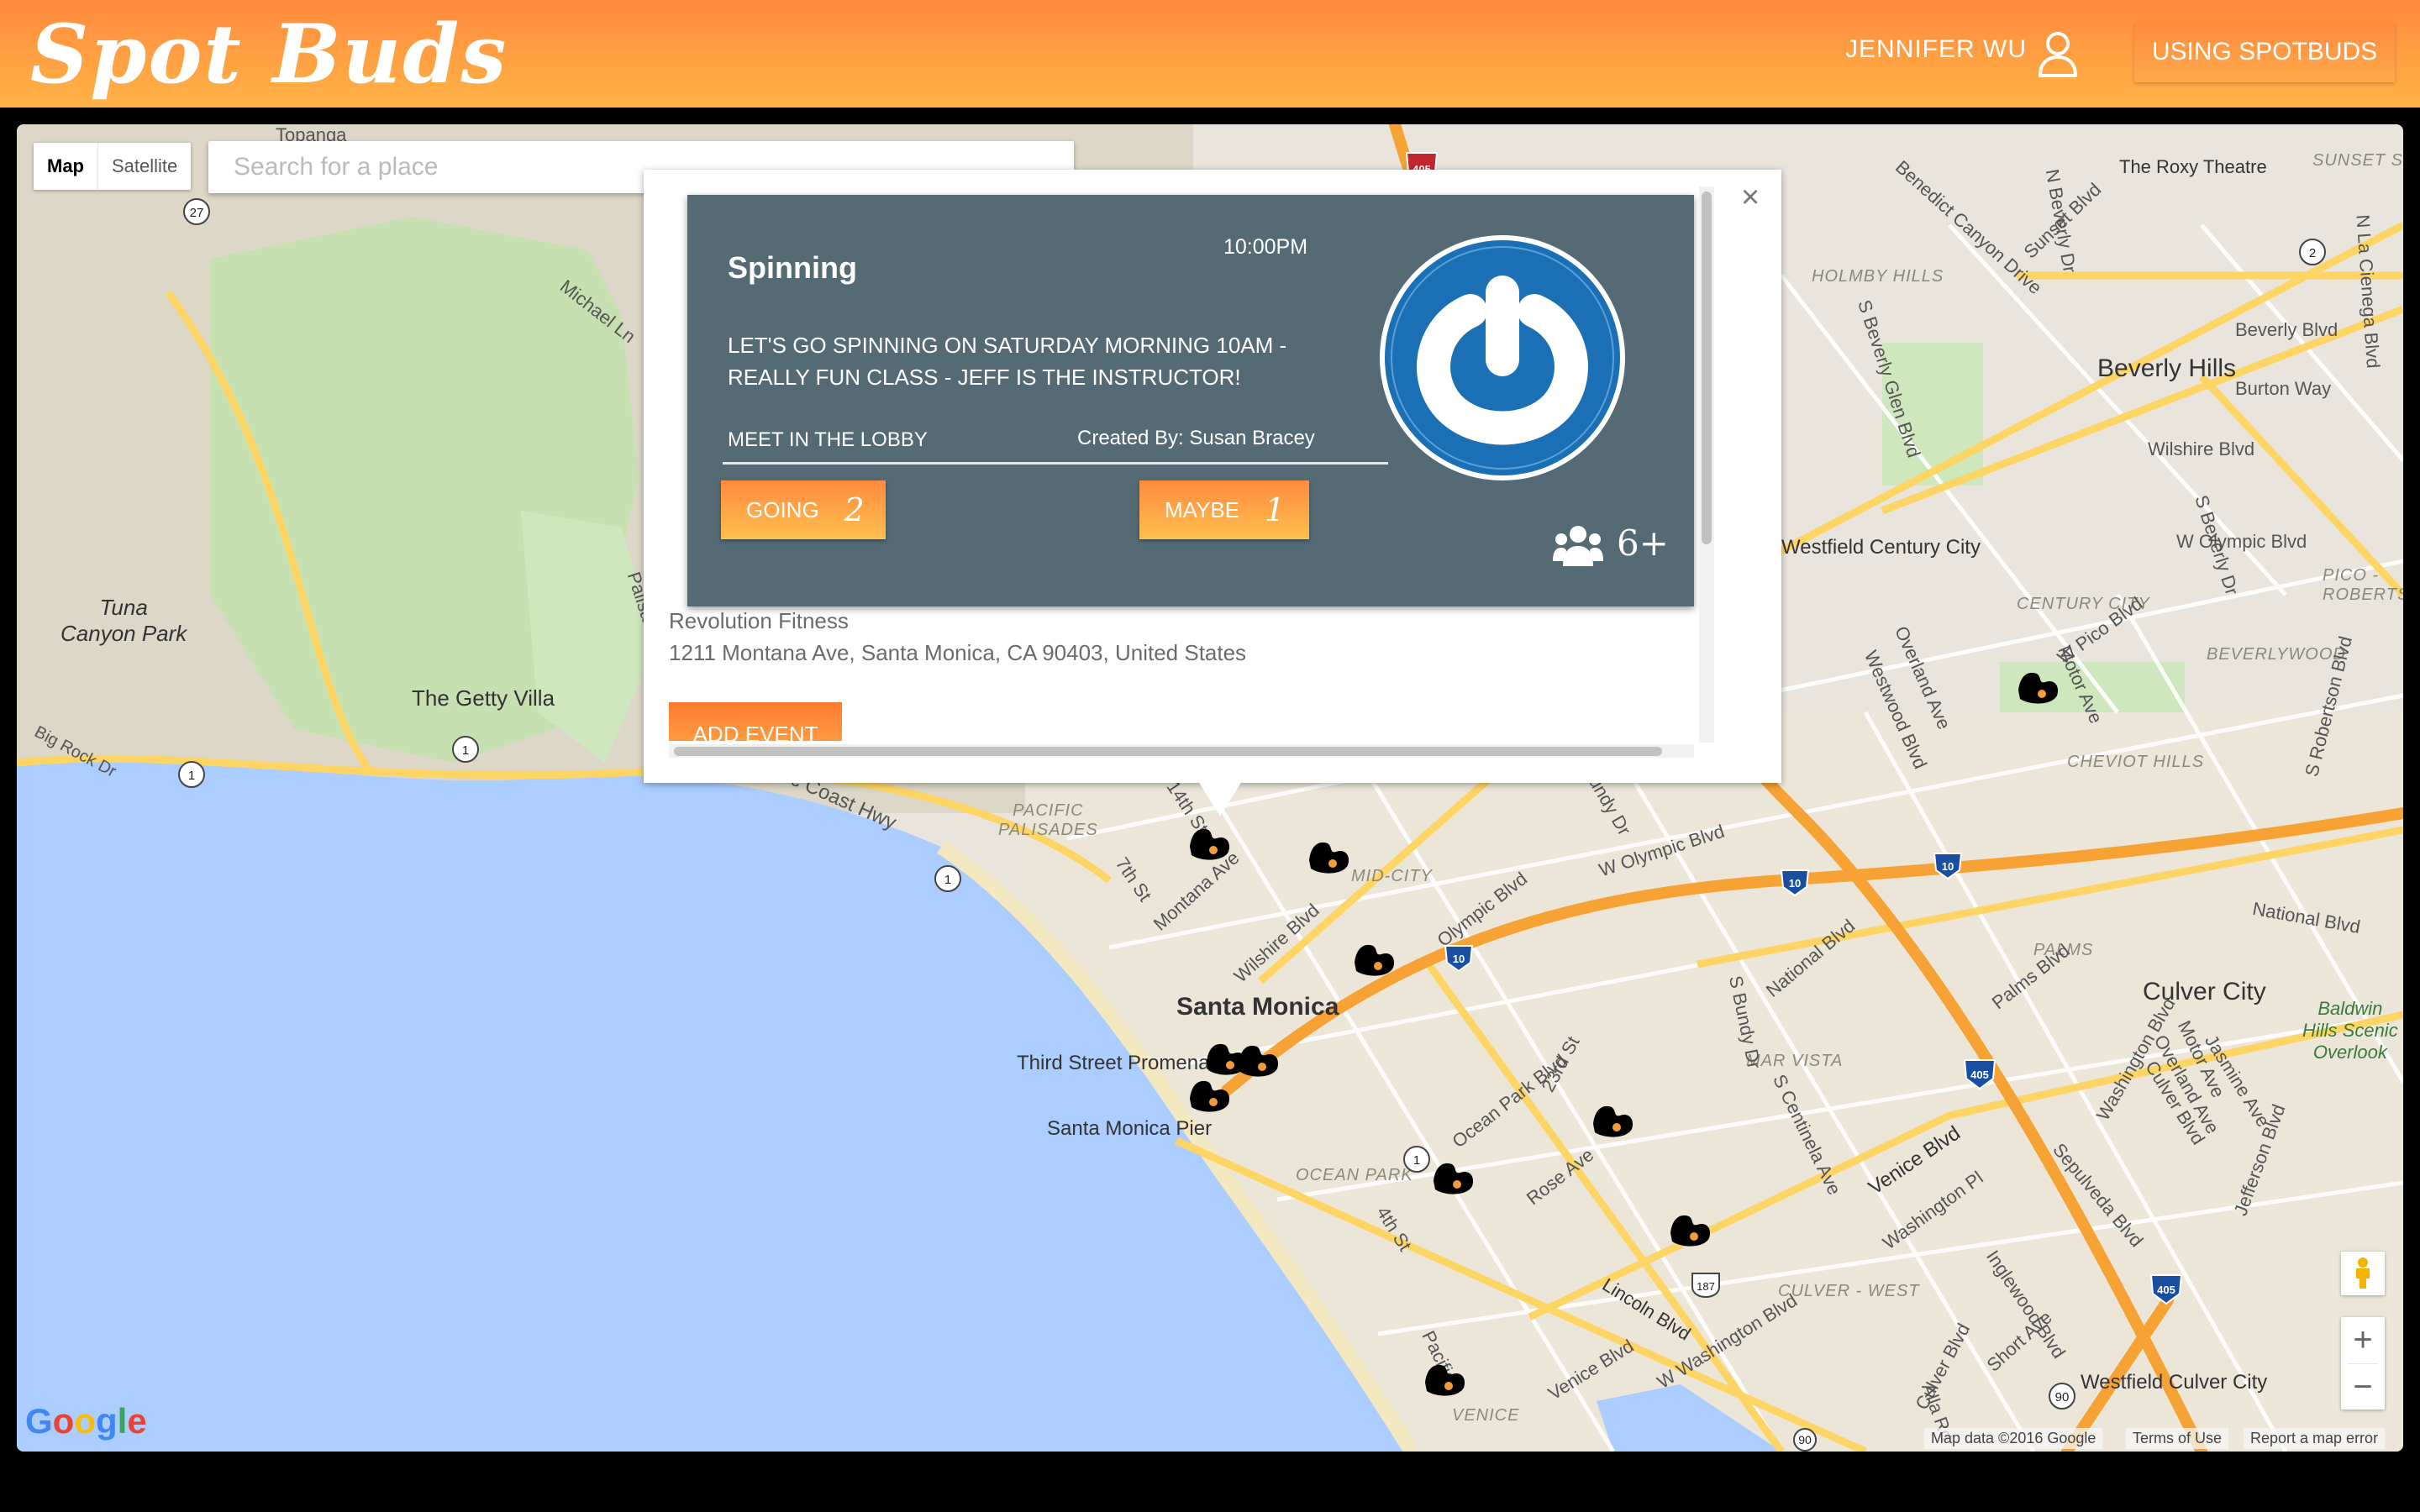 The width and height of the screenshot is (2420, 1512). I want to click on event-title: Spinning, so click(793, 267).